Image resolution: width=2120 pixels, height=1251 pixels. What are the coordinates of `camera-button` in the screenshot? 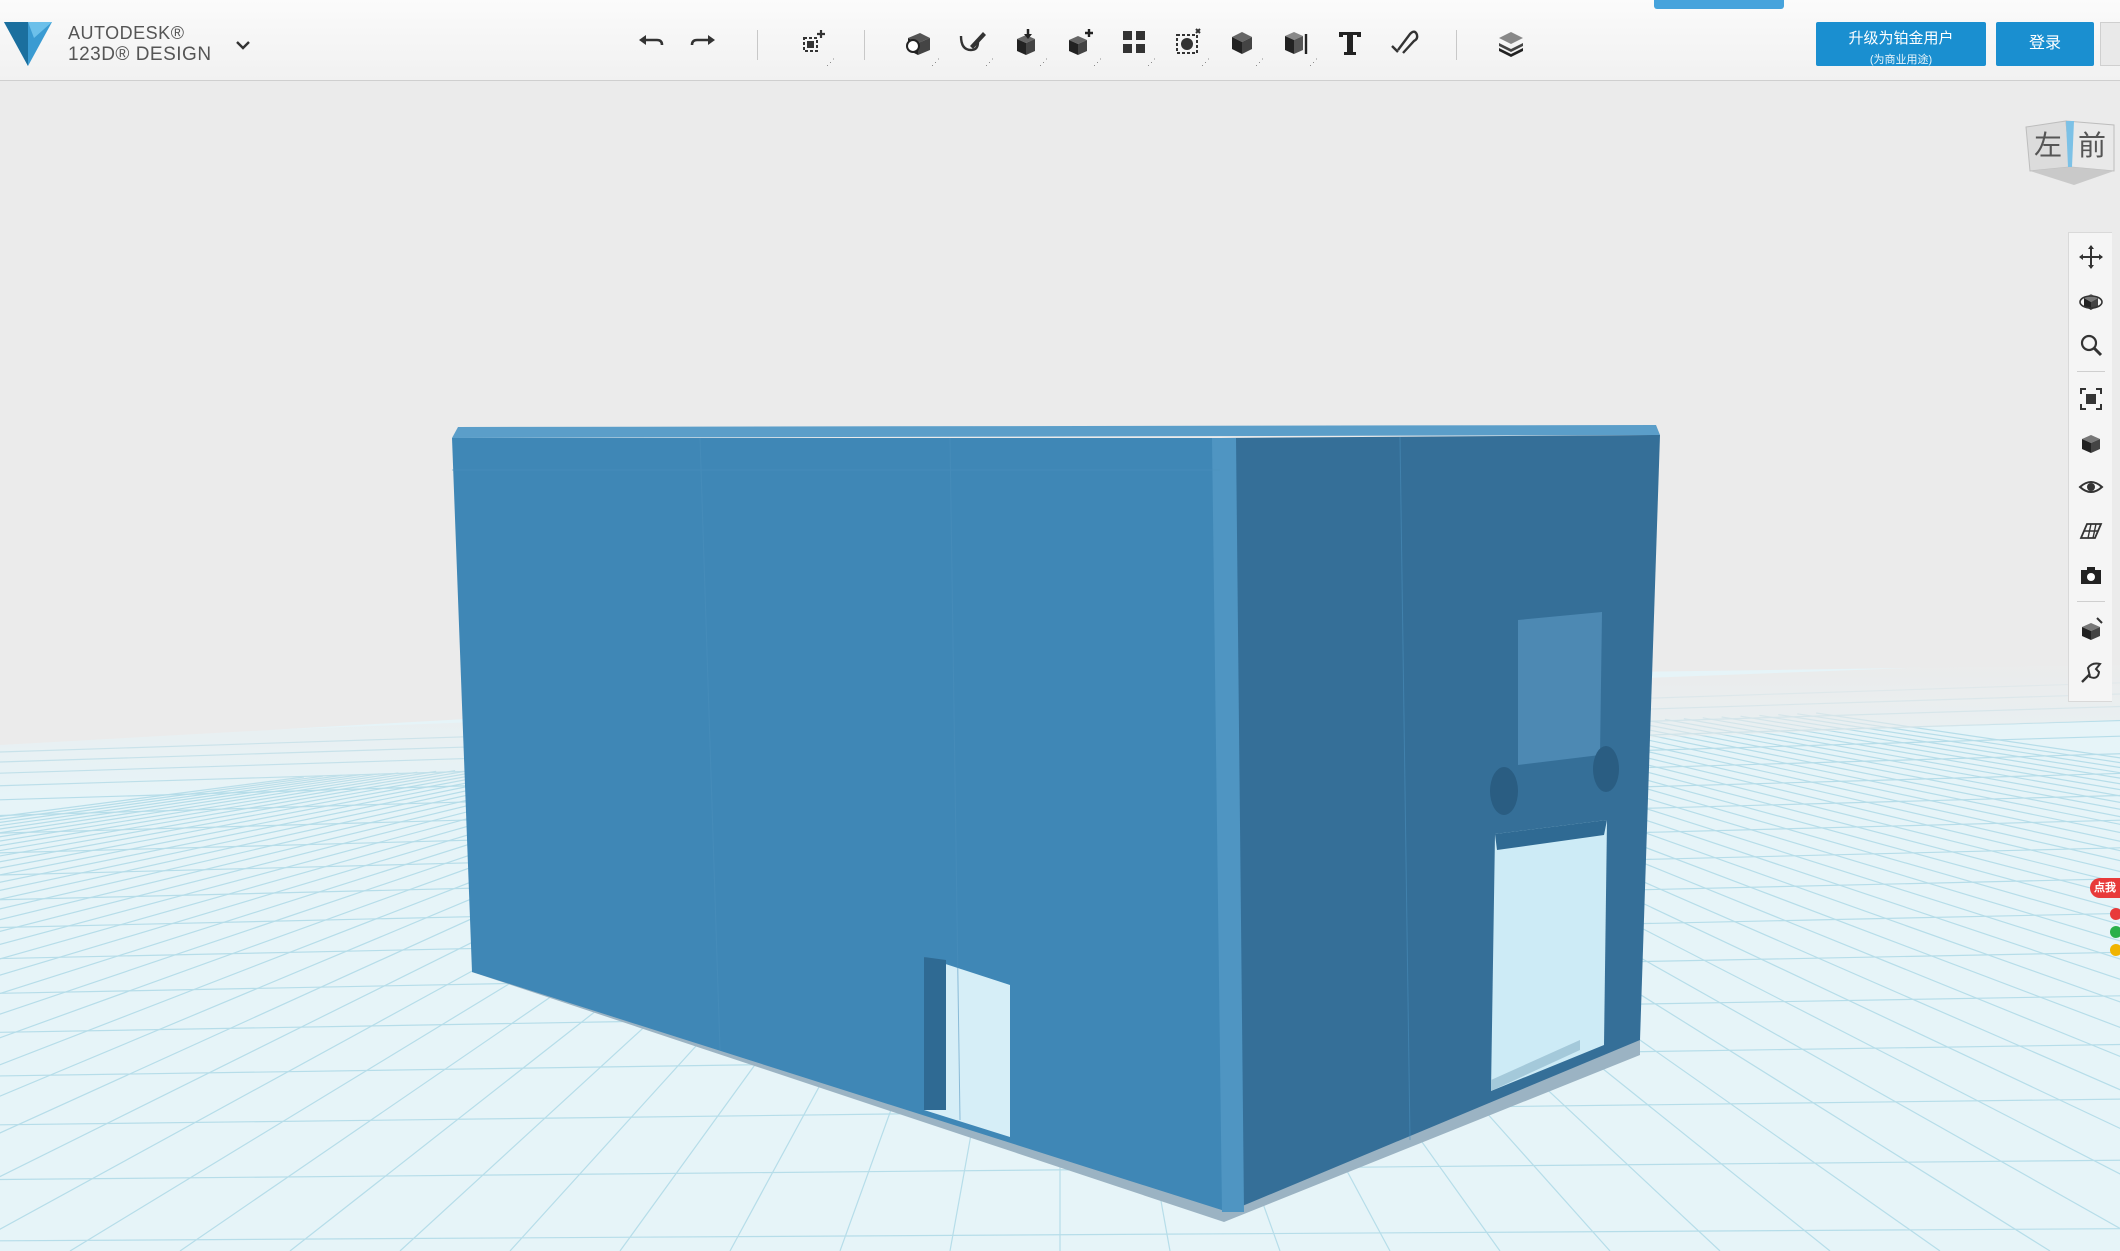 It's located at (2091, 575).